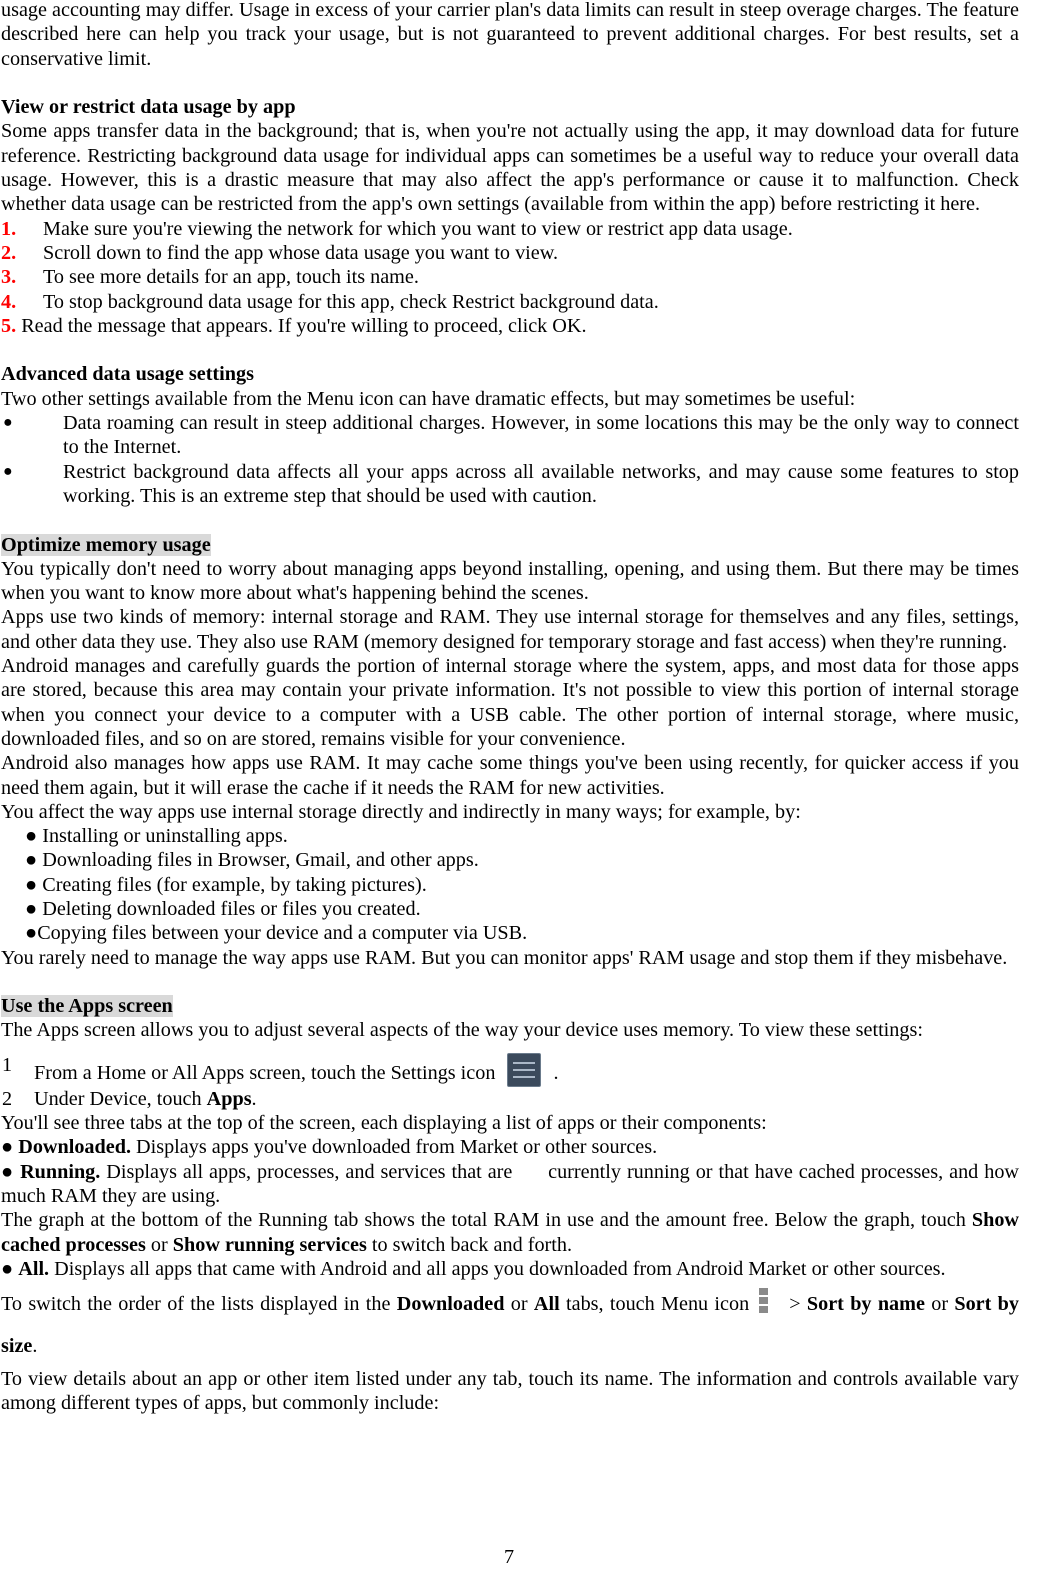 This screenshot has height=1596, width=1037. Describe the element at coordinates (524, 1069) in the screenshot. I see `settings-icon` at that location.